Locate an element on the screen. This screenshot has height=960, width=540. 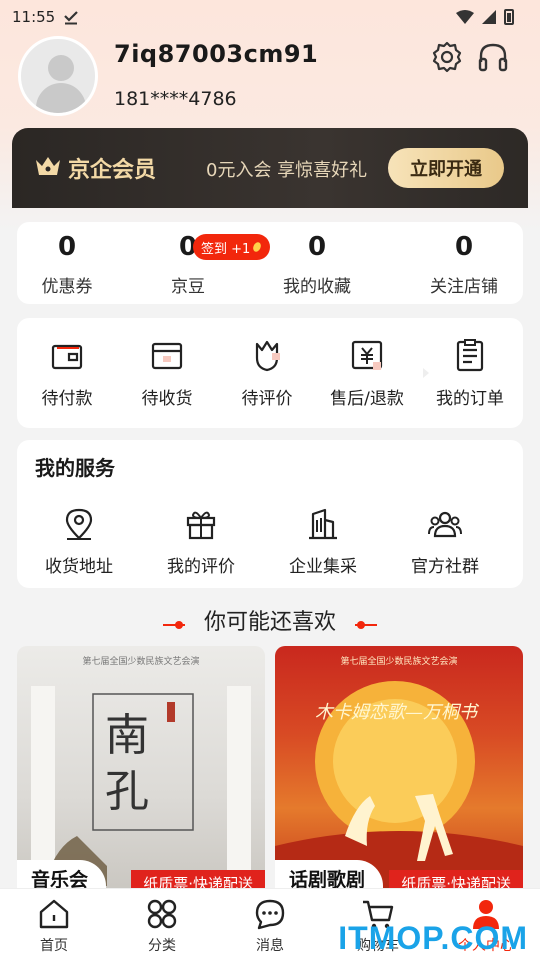
product-card: 第七届全国少数民族文艺会演 南孔 音乐会 纸质票·快递配送 is located at coordinates (141, 771).